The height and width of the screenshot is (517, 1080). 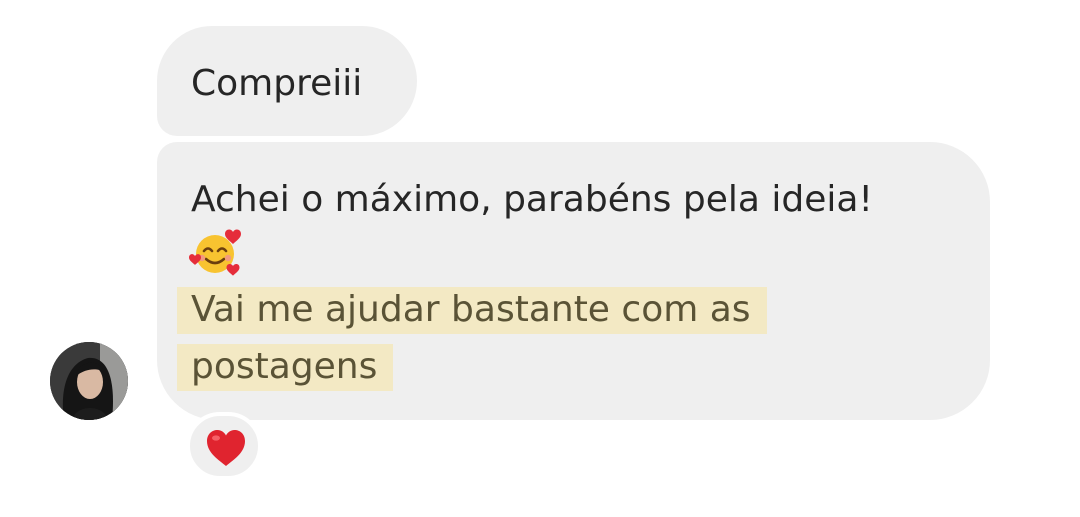 What do you see at coordinates (532, 199) in the screenshot?
I see `message-text: Achei o máximo, parabéns pela ideia!` at bounding box center [532, 199].